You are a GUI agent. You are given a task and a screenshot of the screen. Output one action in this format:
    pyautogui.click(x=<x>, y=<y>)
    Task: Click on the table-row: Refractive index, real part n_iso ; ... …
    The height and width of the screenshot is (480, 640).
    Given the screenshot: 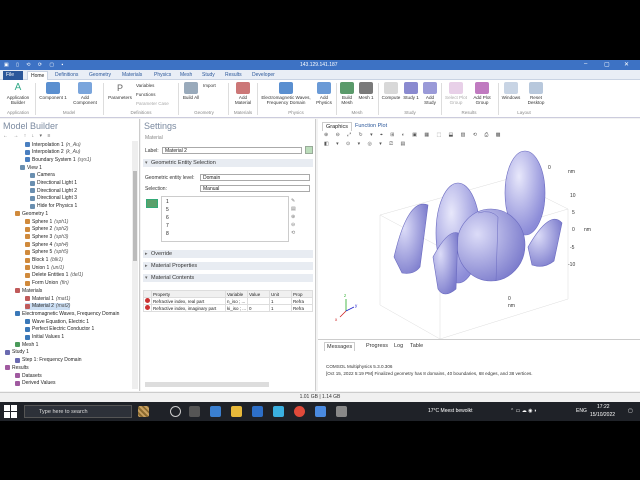 What is the action you would take?
    pyautogui.click(x=228, y=301)
    